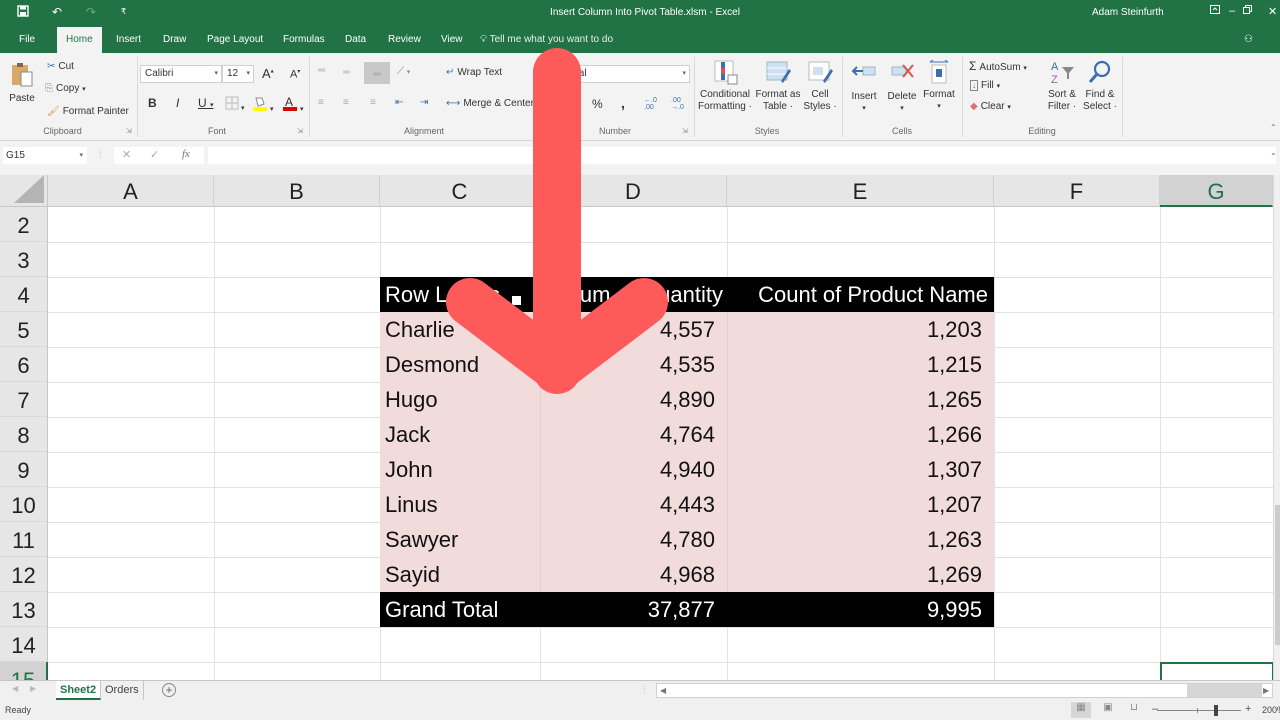 The width and height of the screenshot is (1280, 720). I want to click on font-color-button: A ▾, so click(292, 104).